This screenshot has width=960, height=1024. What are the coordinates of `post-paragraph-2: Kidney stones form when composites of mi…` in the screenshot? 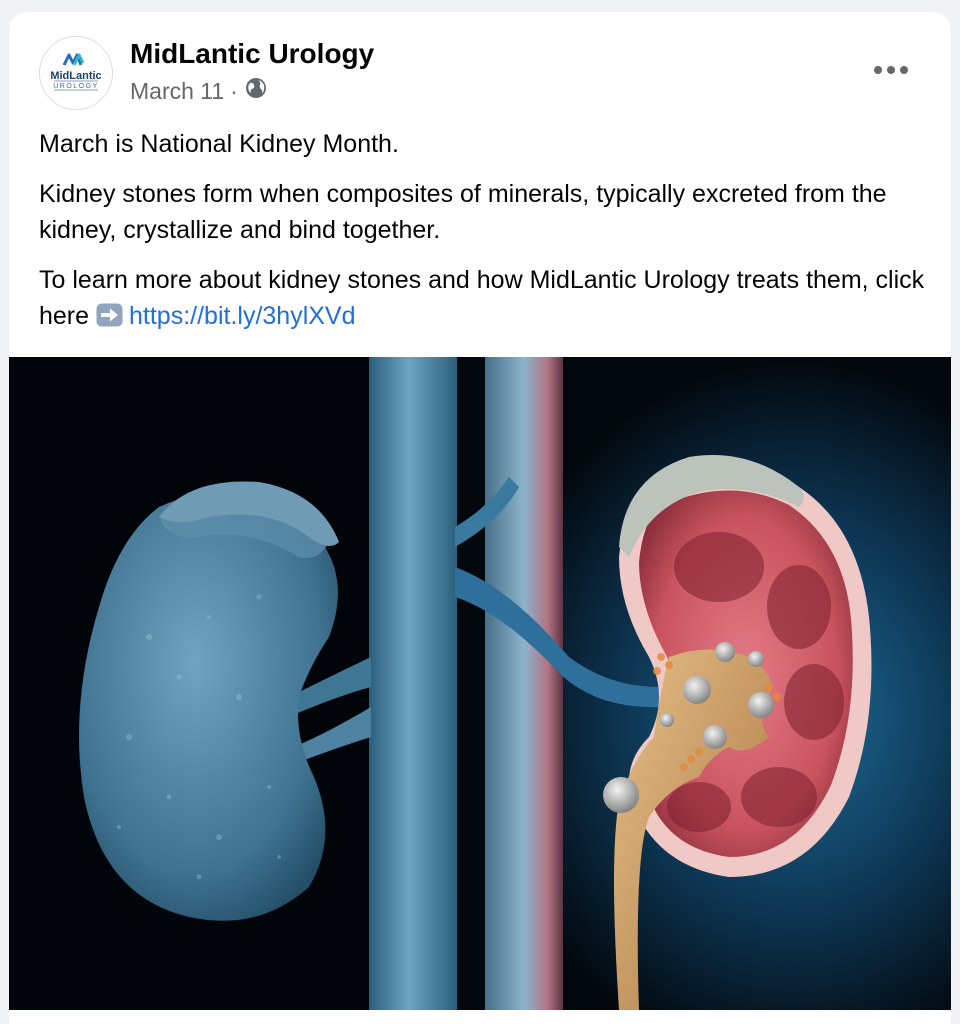 It's located at (463, 212).